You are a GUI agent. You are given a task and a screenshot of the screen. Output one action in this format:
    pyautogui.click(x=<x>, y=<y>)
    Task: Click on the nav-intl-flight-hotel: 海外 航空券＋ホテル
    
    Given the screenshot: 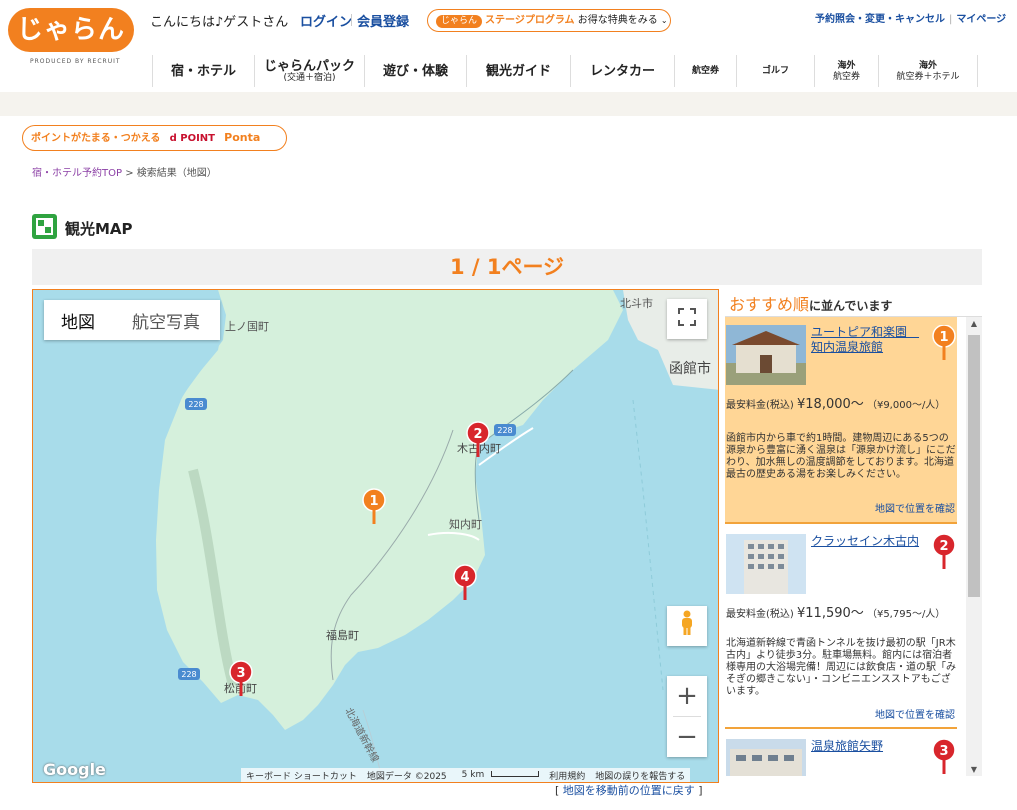 What is the action you would take?
    pyautogui.click(x=928, y=71)
    